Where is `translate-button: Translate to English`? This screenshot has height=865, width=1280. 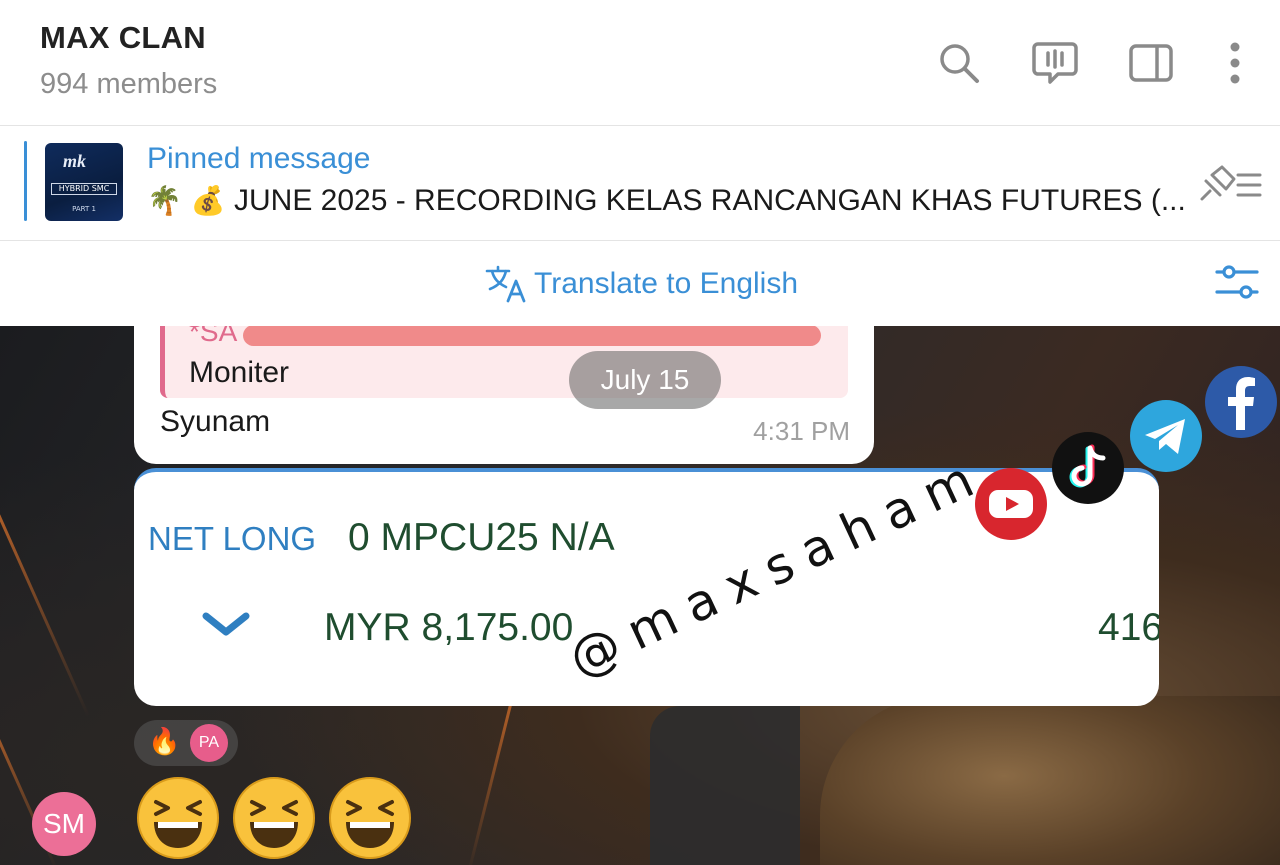
translate-button: Translate to English is located at coordinates (641, 284).